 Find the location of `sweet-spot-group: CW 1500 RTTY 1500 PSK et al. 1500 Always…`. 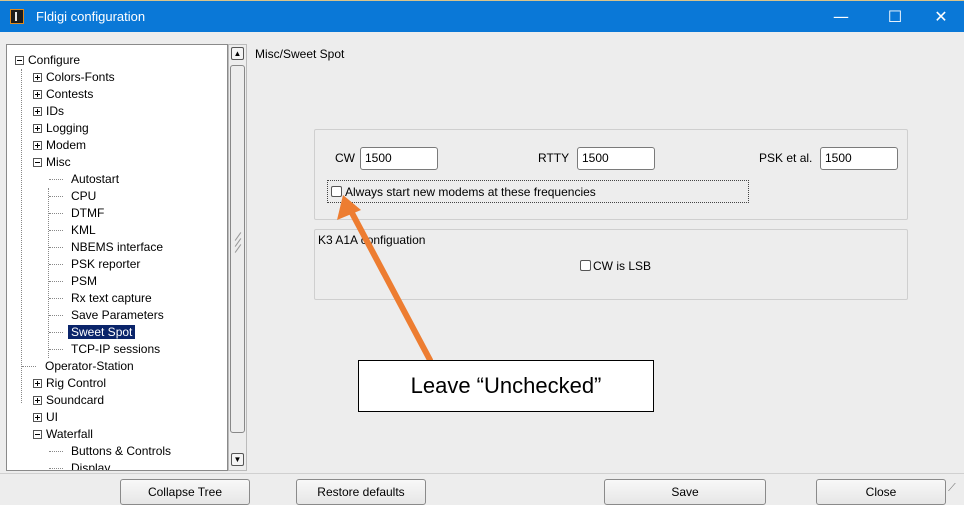

sweet-spot-group: CW 1500 RTTY 1500 PSK et al. 1500 Always… is located at coordinates (611, 174).